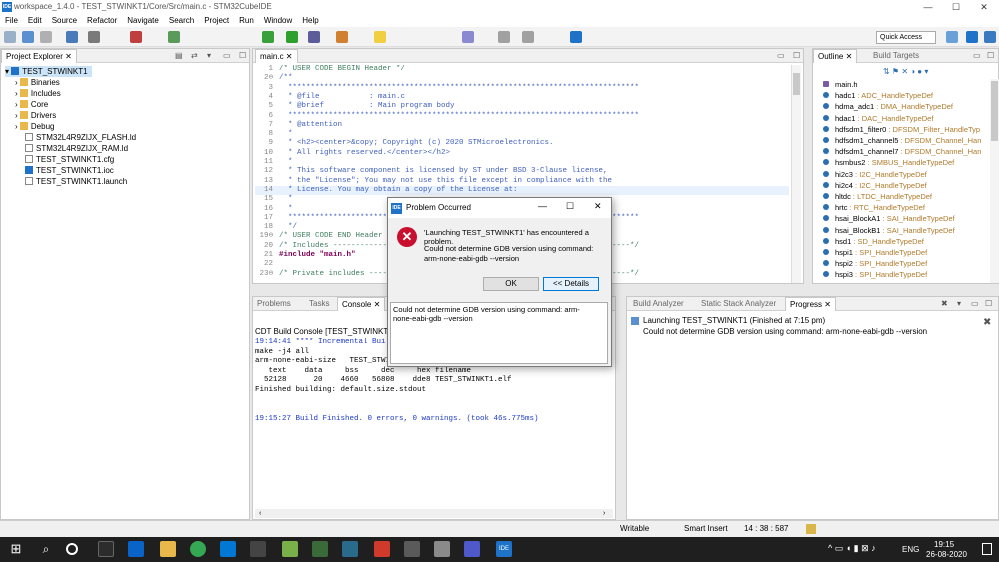 This screenshot has width=999, height=562. What do you see at coordinates (972, 37) in the screenshot?
I see `perspective-ide-icon` at bounding box center [972, 37].